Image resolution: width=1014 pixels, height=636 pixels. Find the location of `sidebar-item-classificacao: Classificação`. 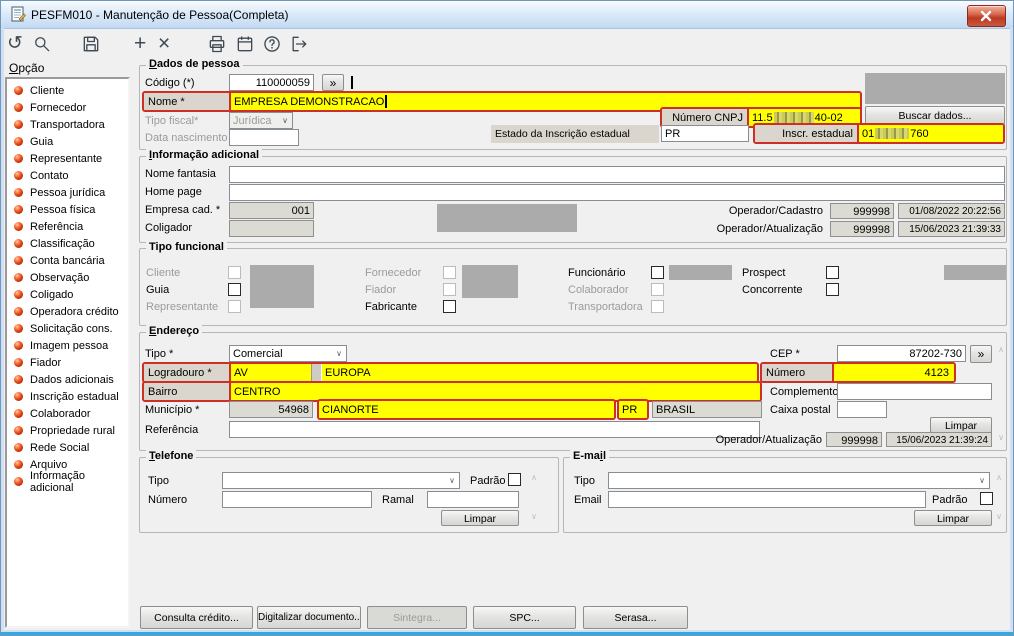

sidebar-item-classificacao: Classificação is located at coordinates (67, 243).